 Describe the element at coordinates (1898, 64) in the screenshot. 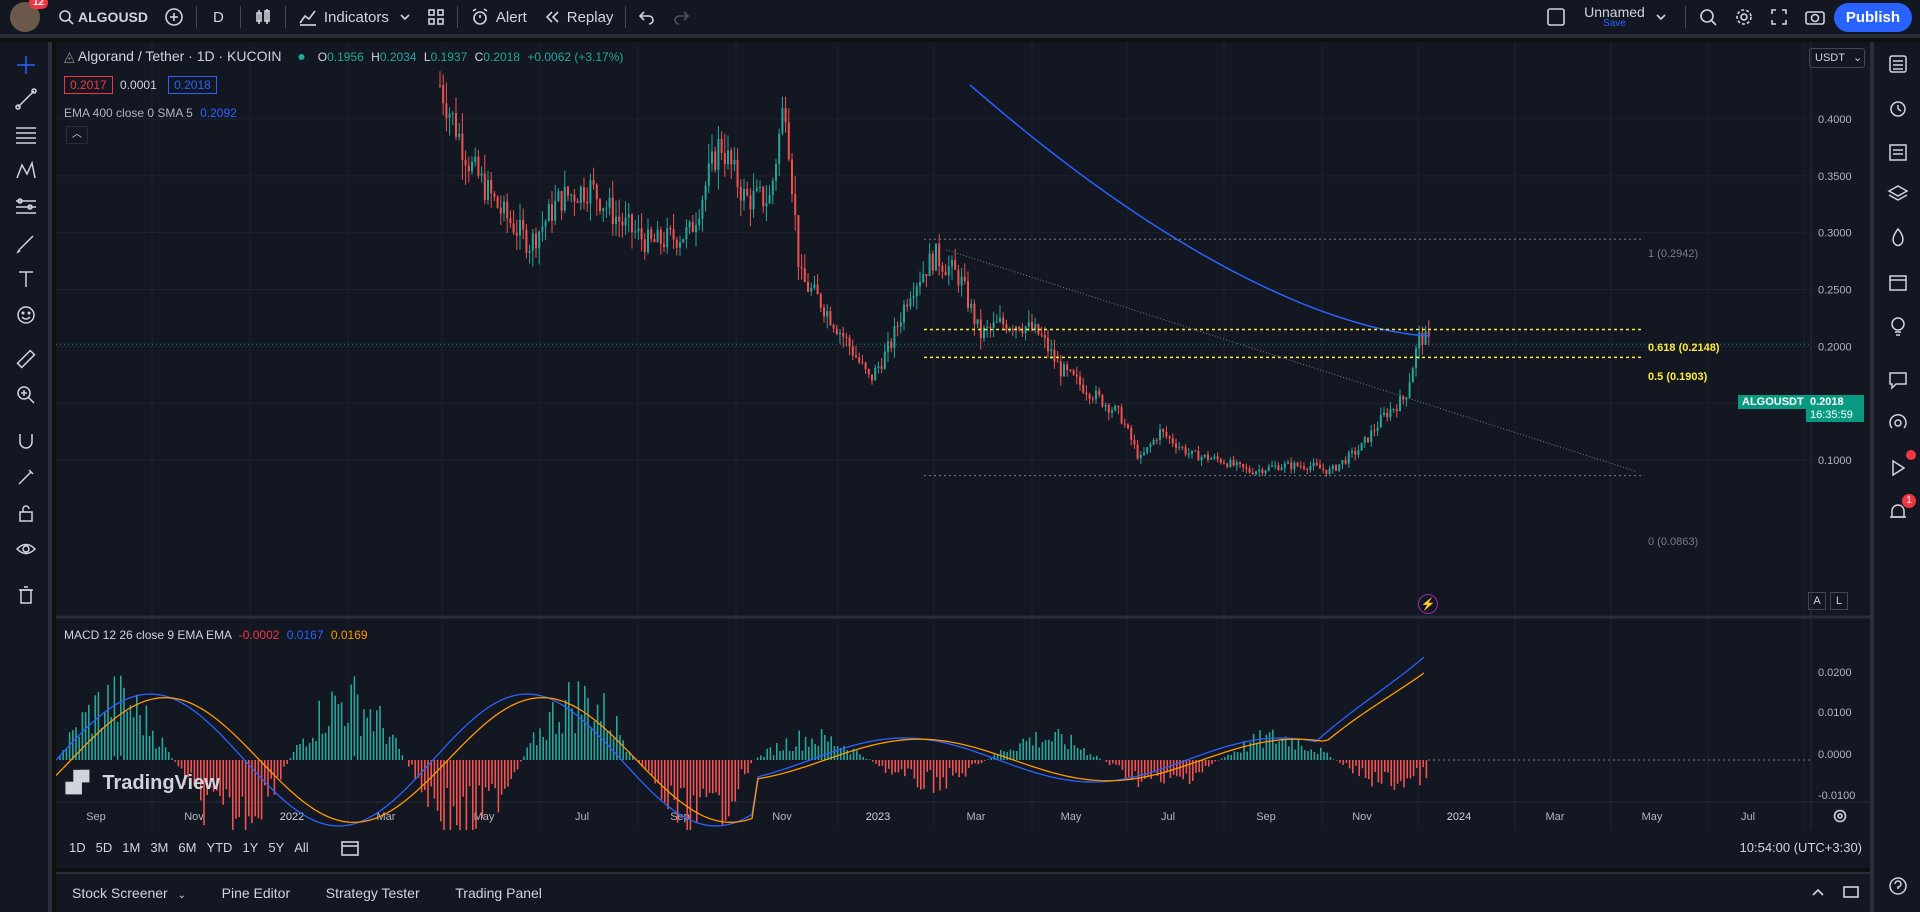

I see `watchlist-icon` at that location.